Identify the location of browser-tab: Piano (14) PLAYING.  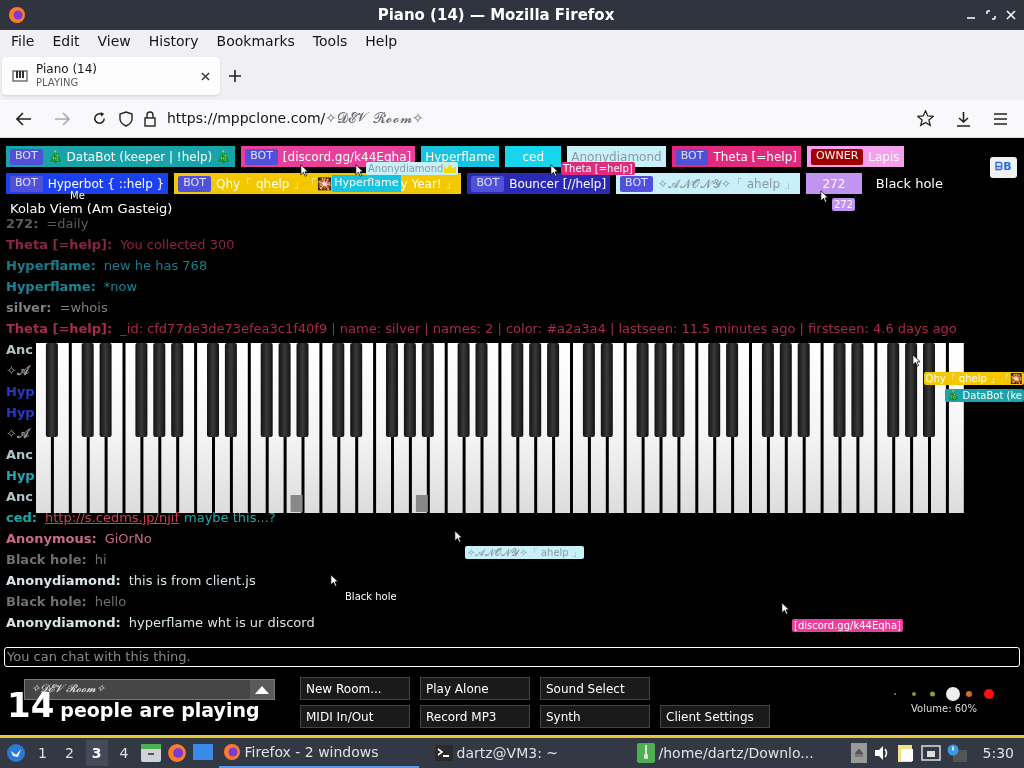
(111, 76).